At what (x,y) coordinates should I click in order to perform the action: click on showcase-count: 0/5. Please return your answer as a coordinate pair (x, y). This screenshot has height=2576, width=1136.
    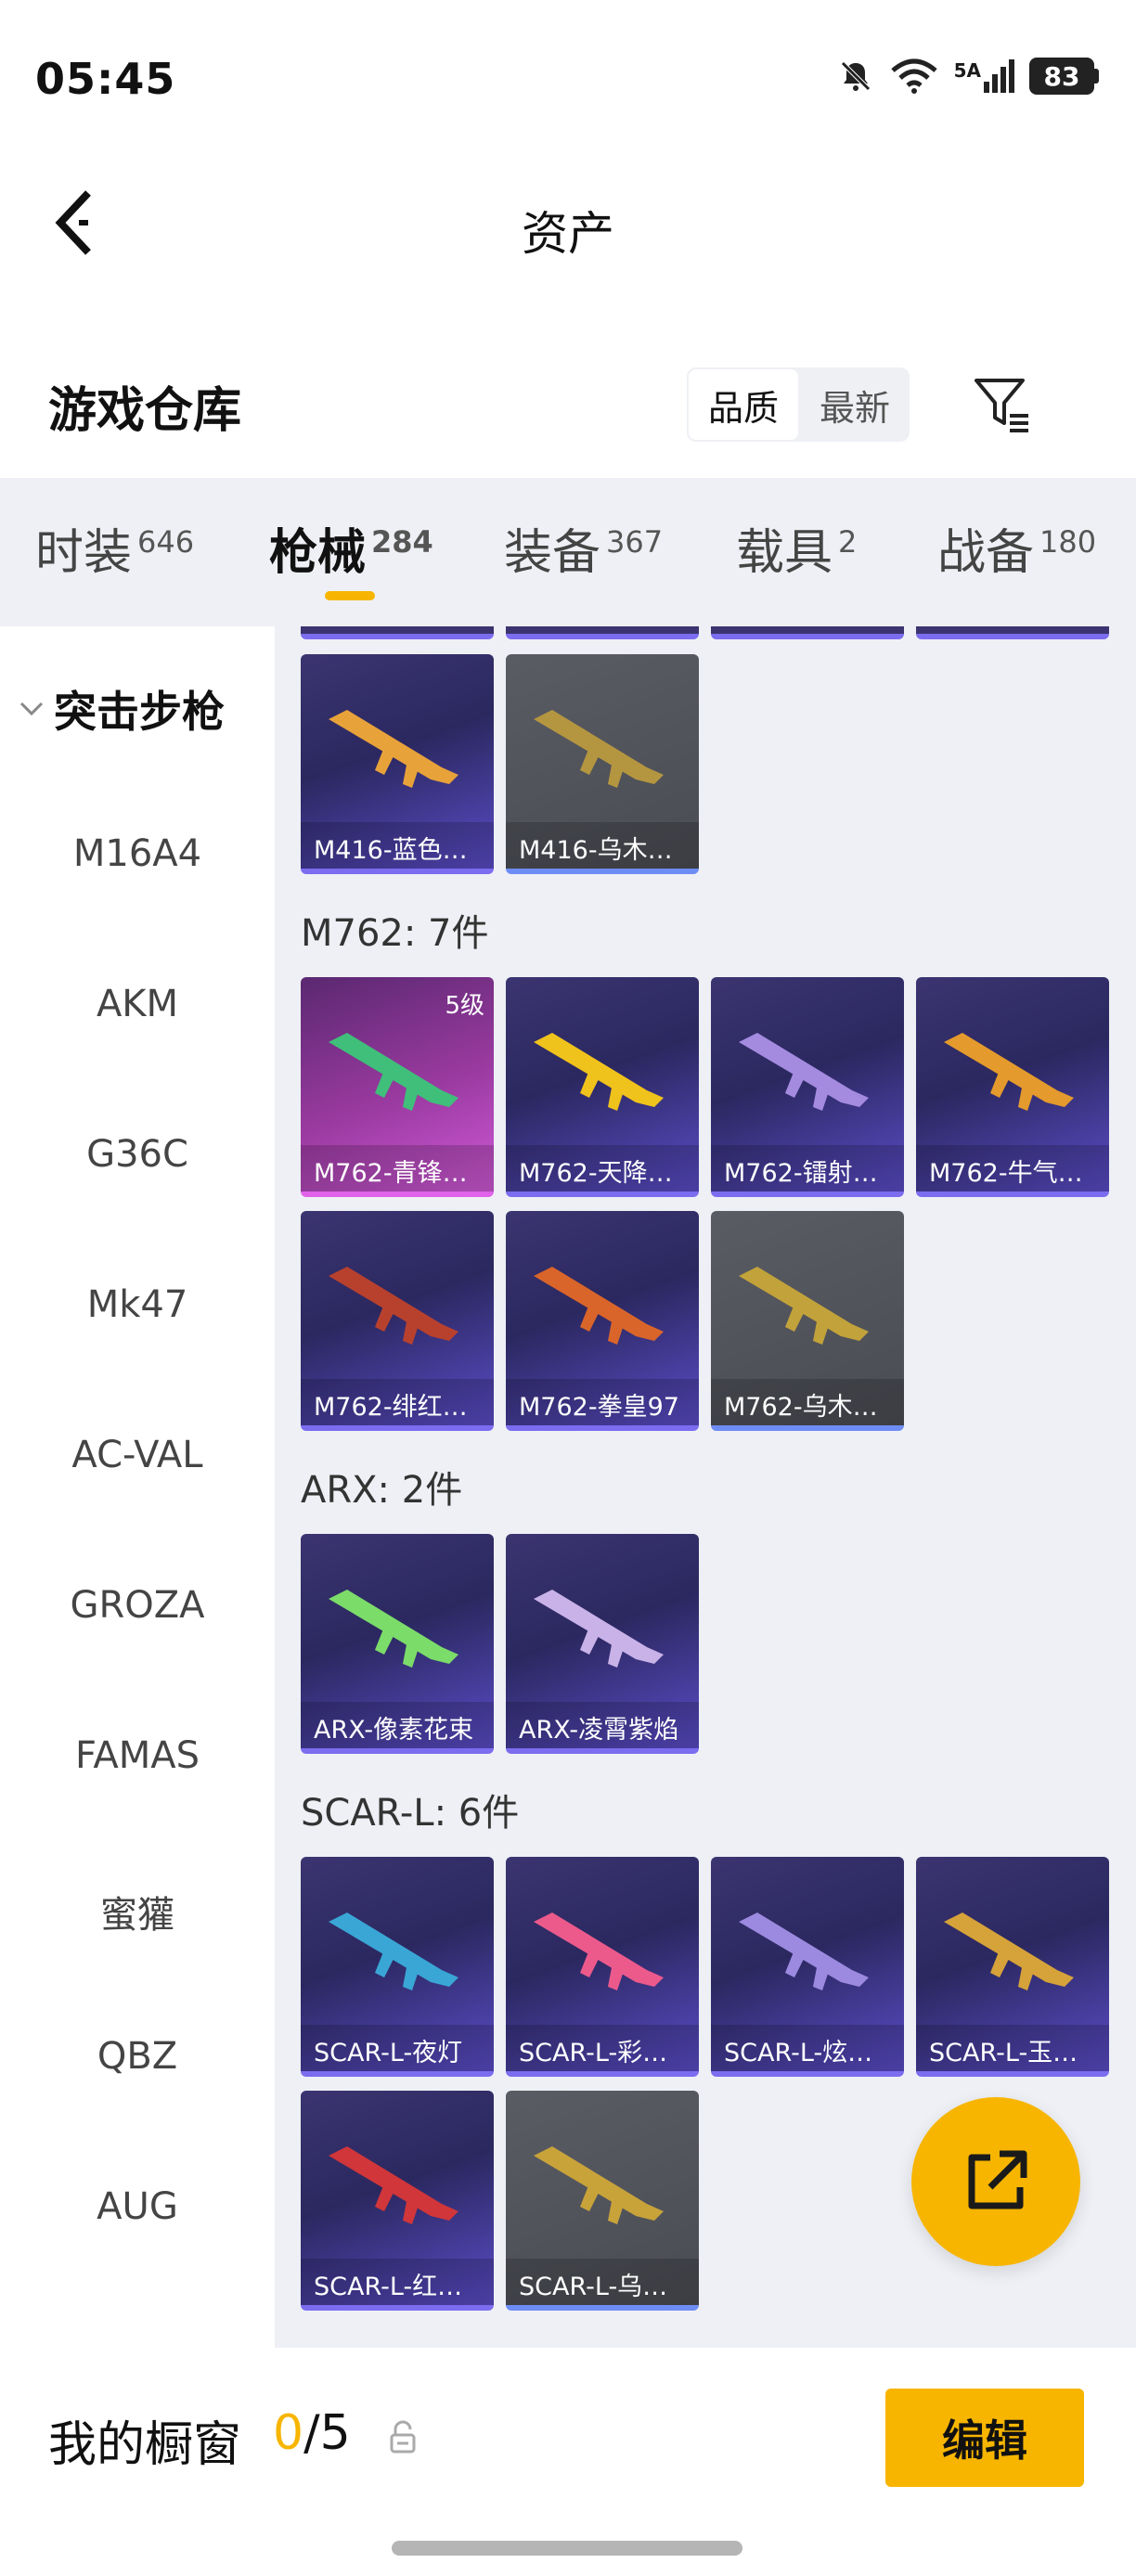
    Looking at the image, I should click on (312, 2433).